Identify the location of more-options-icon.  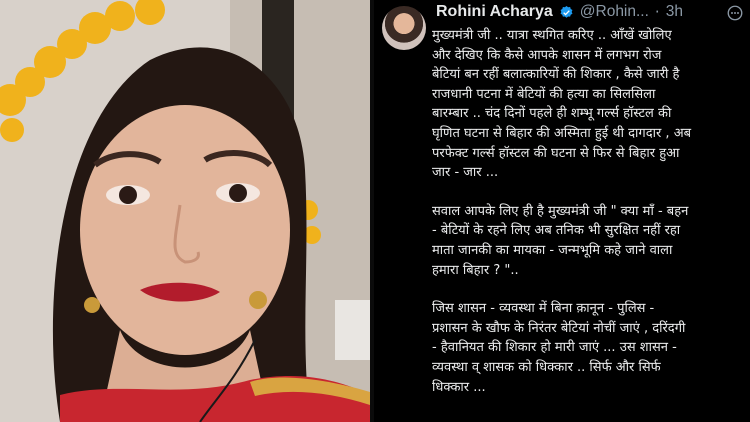
(735, 13).